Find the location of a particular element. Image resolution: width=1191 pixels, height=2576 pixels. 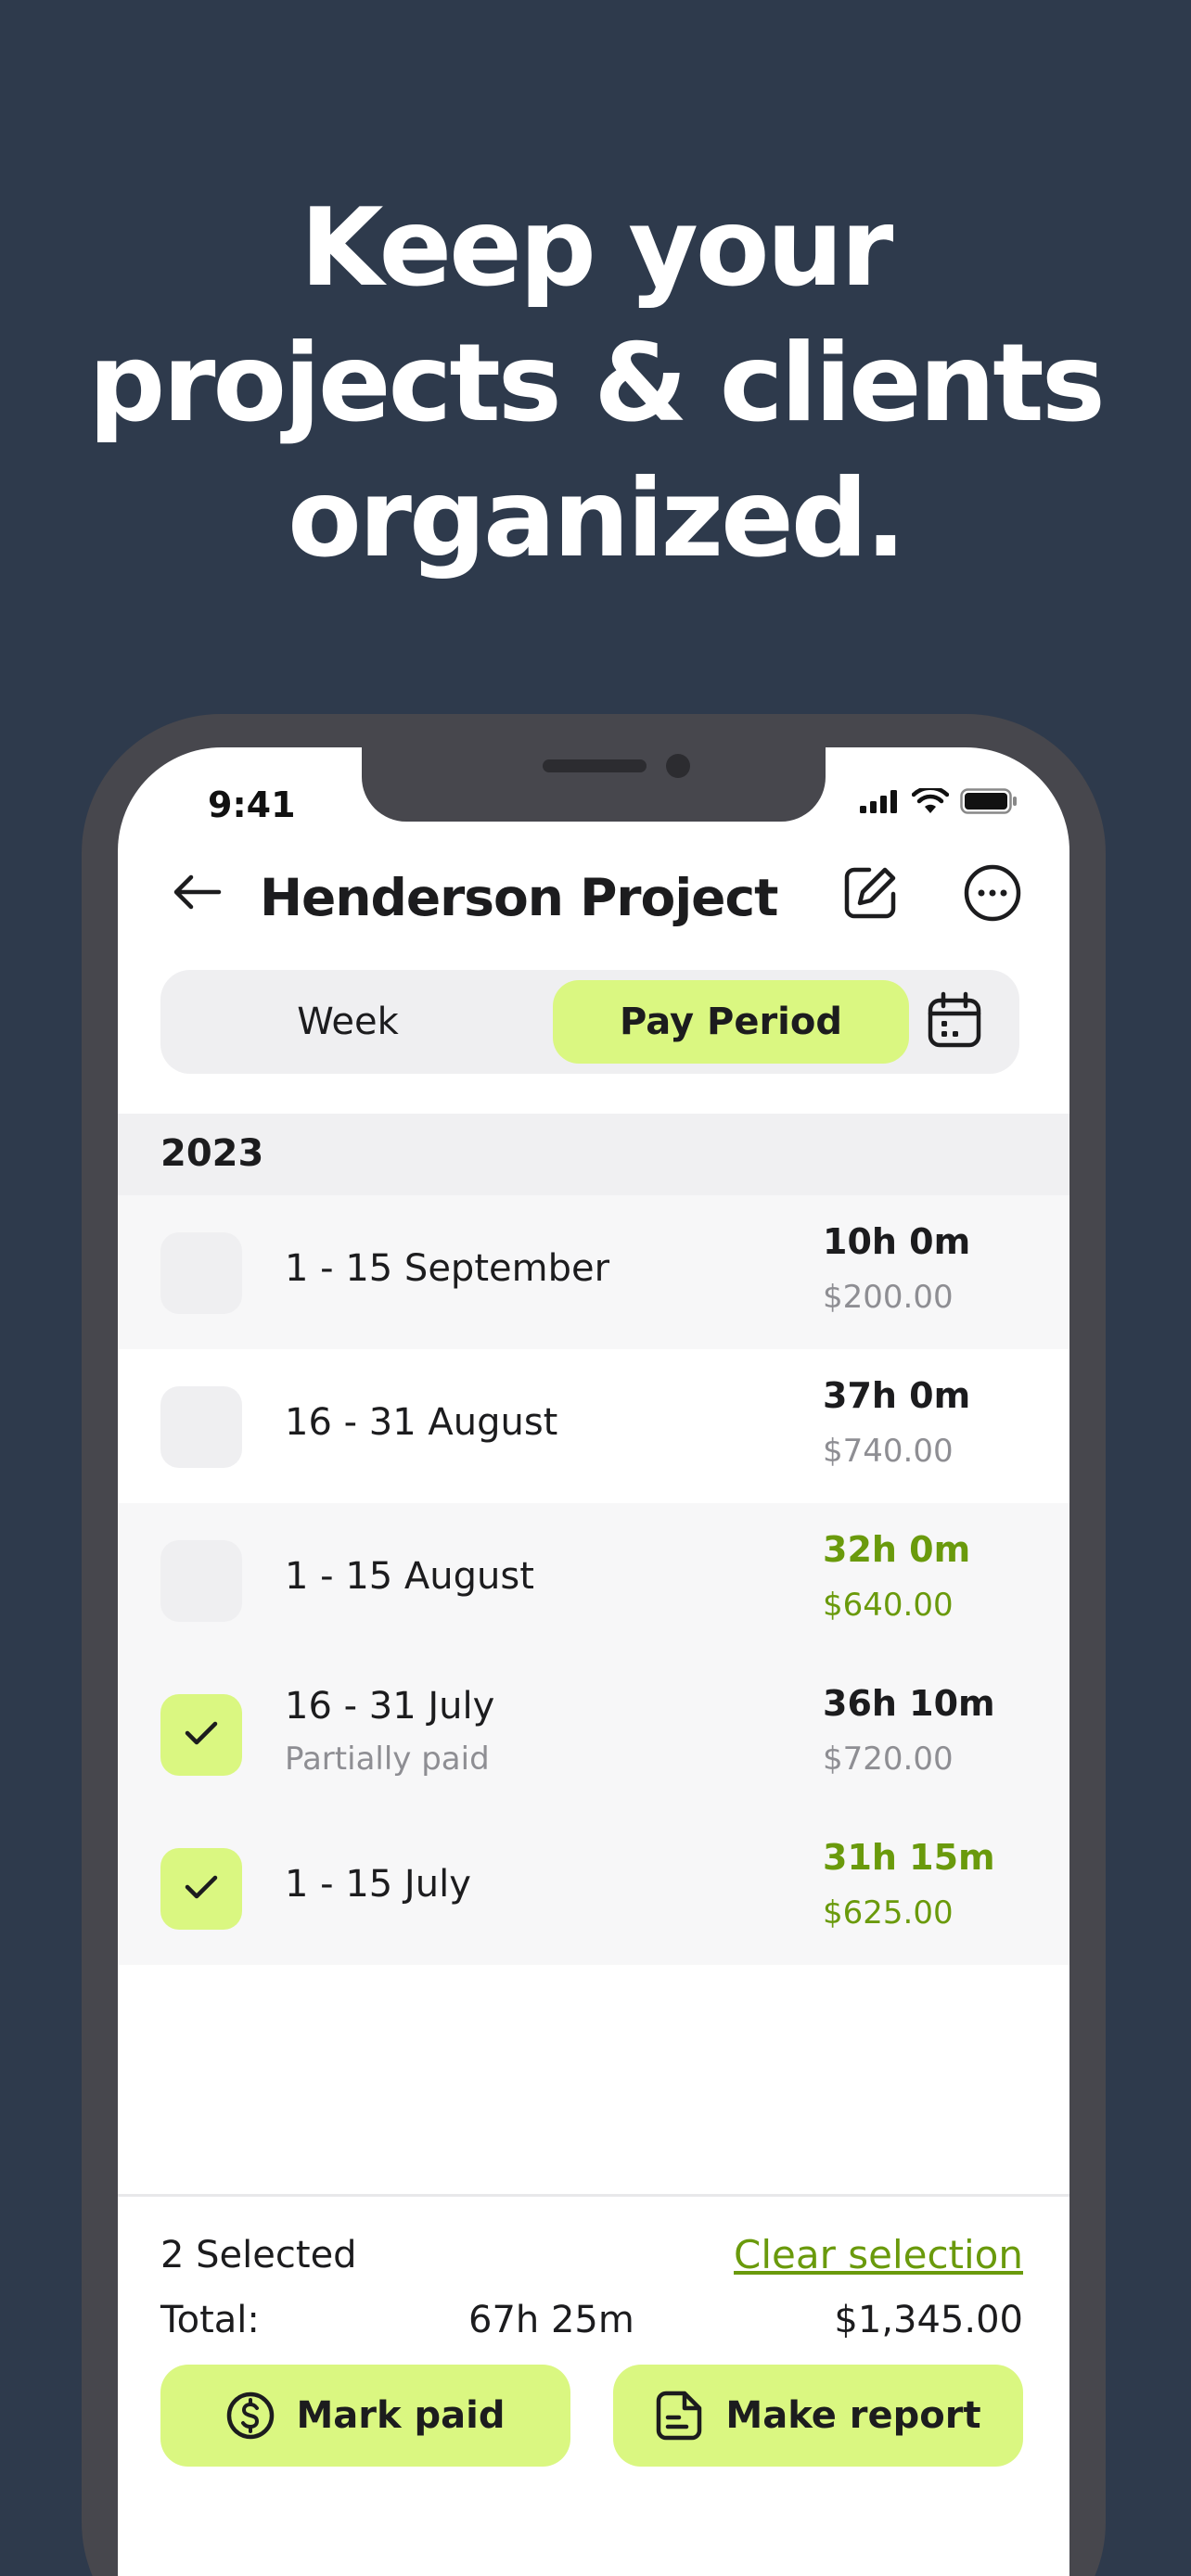

more-button is located at coordinates (992, 894).